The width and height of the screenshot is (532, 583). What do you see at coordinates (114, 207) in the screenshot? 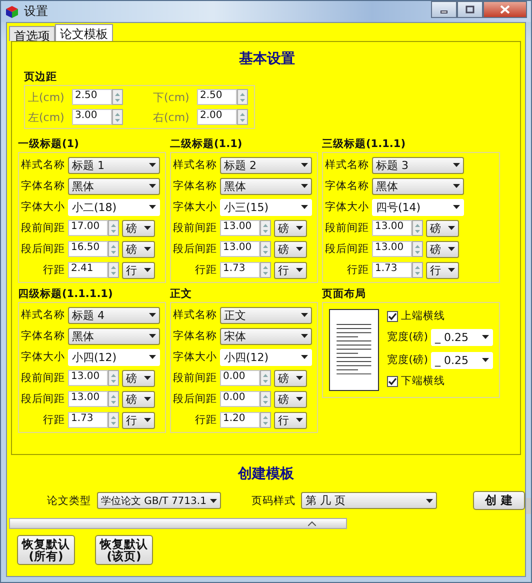
I see `dropdown: 小二(18)` at bounding box center [114, 207].